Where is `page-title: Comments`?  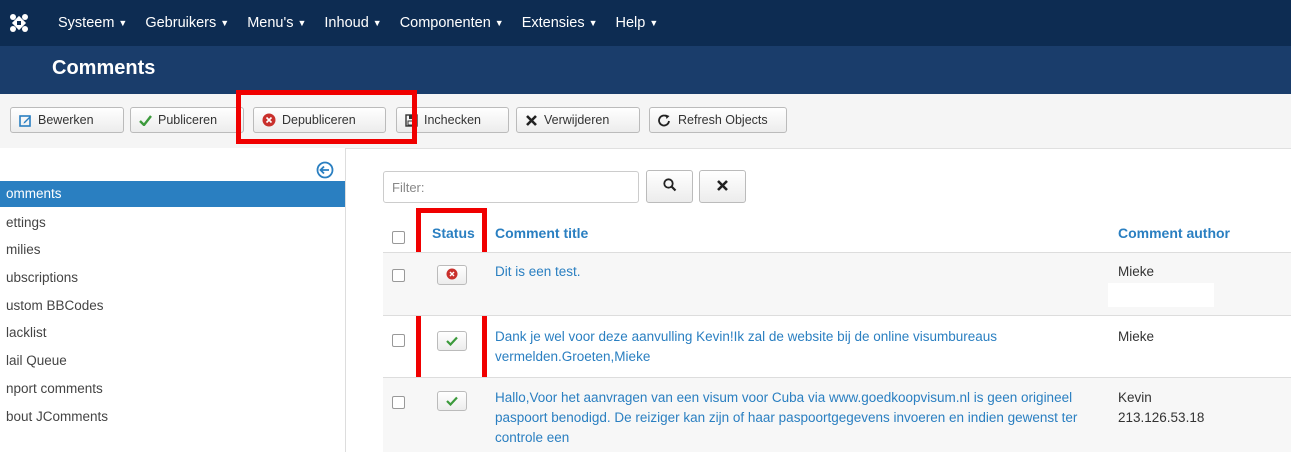 page-title: Comments is located at coordinates (104, 68).